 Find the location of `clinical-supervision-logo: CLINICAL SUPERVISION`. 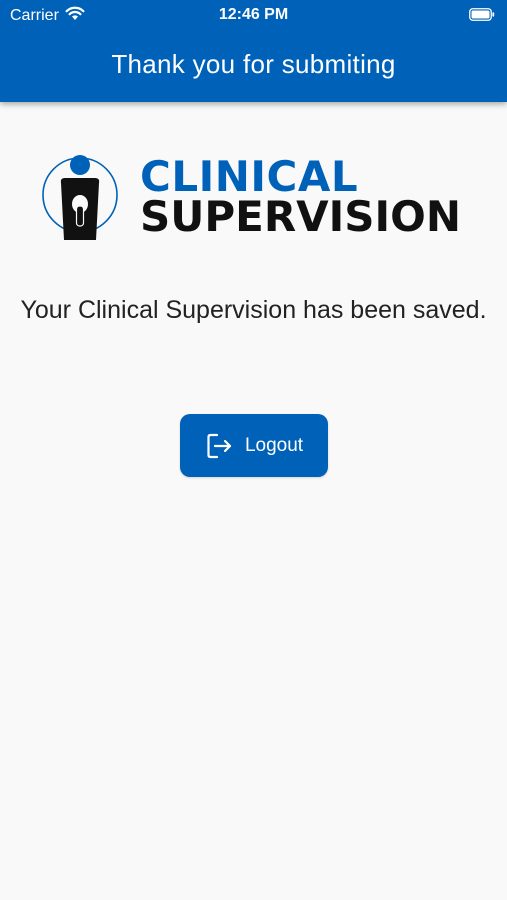

clinical-supervision-logo: CLINICAL SUPERVISION is located at coordinates (255, 198).